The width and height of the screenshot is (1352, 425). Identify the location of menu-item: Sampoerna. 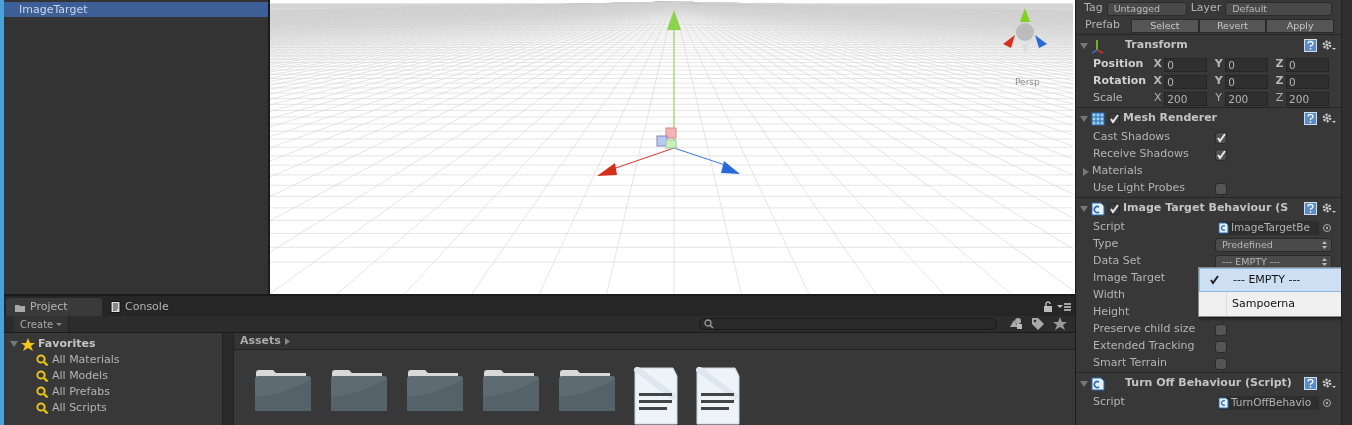
(1275, 304).